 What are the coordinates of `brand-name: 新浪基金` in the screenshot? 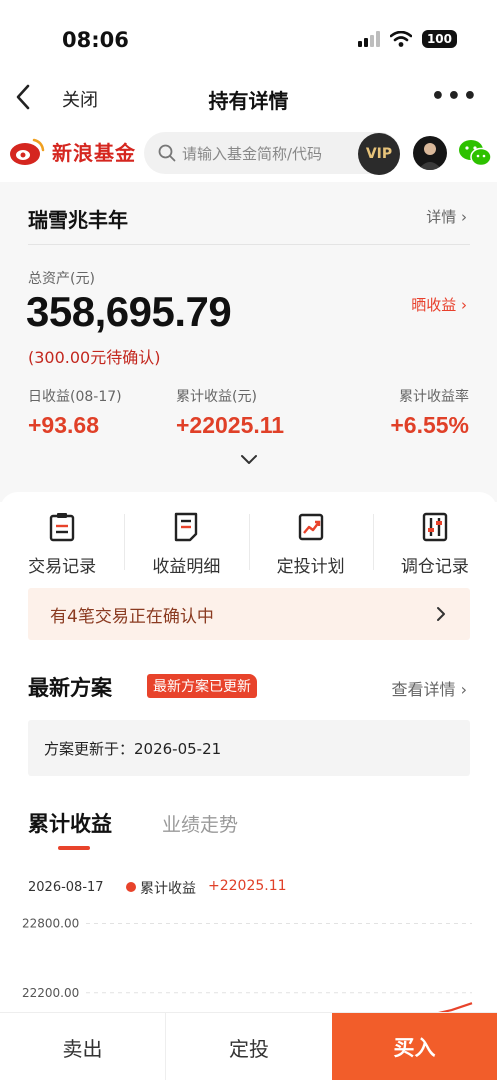 It's located at (94, 152).